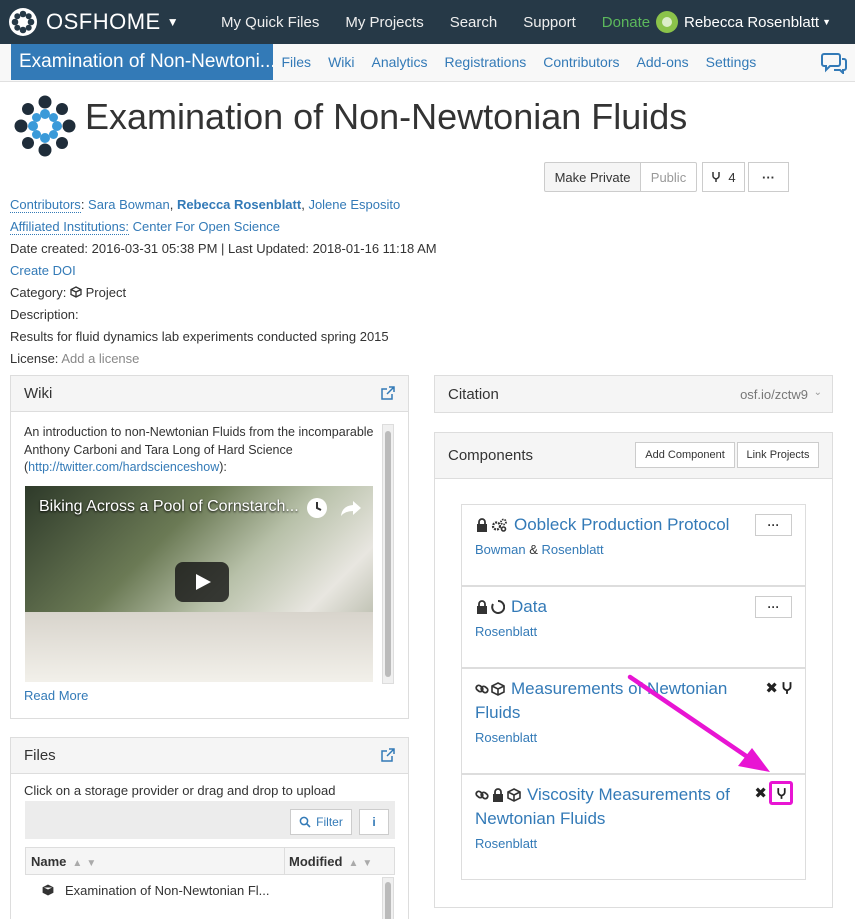 The height and width of the screenshot is (919, 855). What do you see at coordinates (209, 756) in the screenshot?
I see `files-panel-header: Files` at bounding box center [209, 756].